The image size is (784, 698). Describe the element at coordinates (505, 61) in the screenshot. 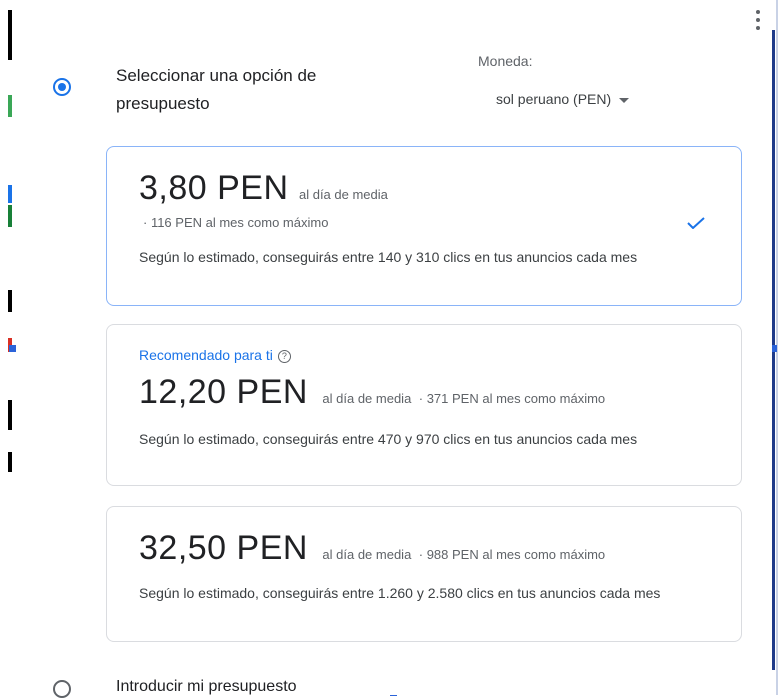

I see `currency-label: Moneda:` at that location.